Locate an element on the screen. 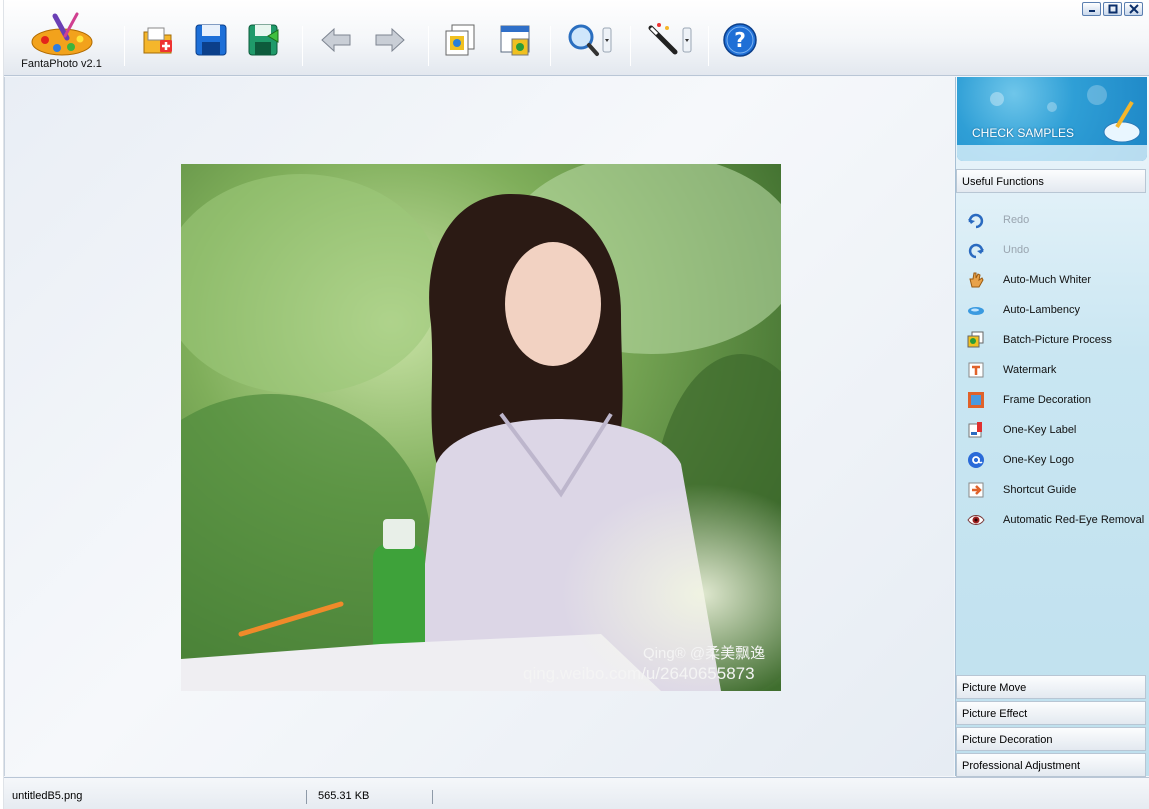 The height and width of the screenshot is (809, 1149). watermark-icon is located at coordinates (976, 370).